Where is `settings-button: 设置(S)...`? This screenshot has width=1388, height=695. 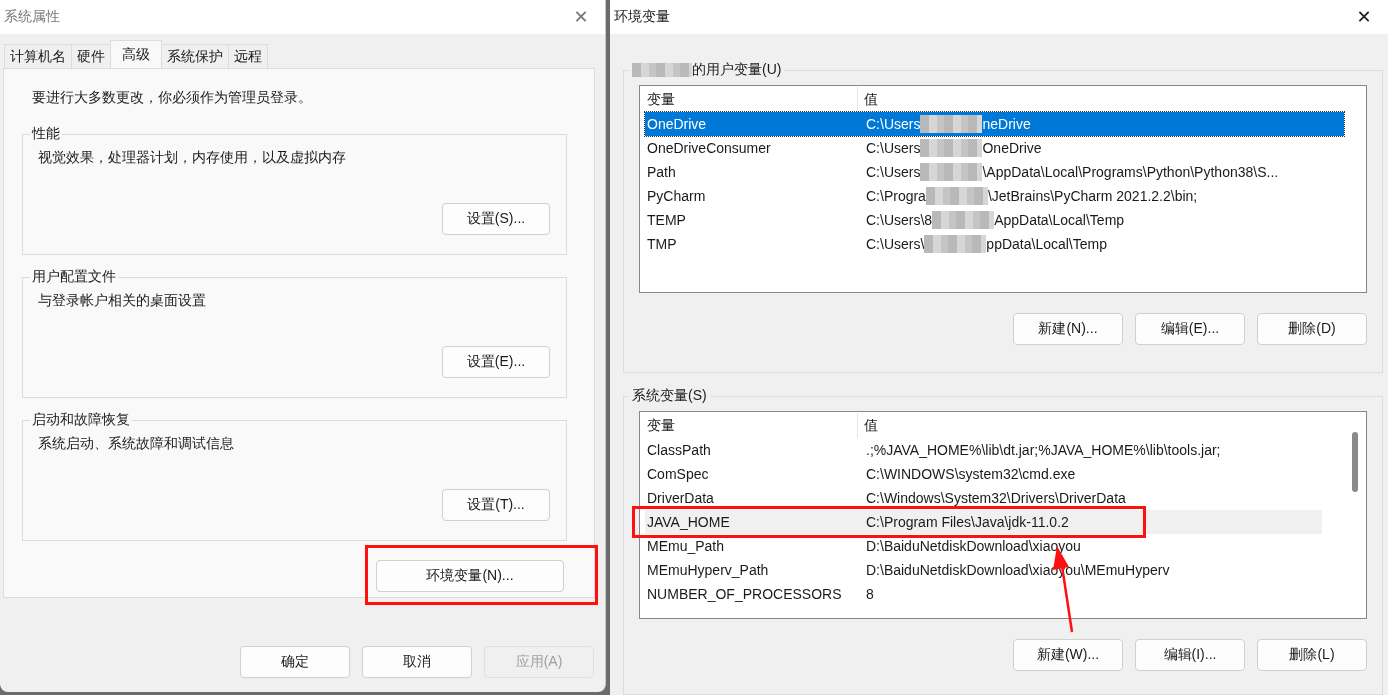 settings-button: 设置(S)... is located at coordinates (496, 219).